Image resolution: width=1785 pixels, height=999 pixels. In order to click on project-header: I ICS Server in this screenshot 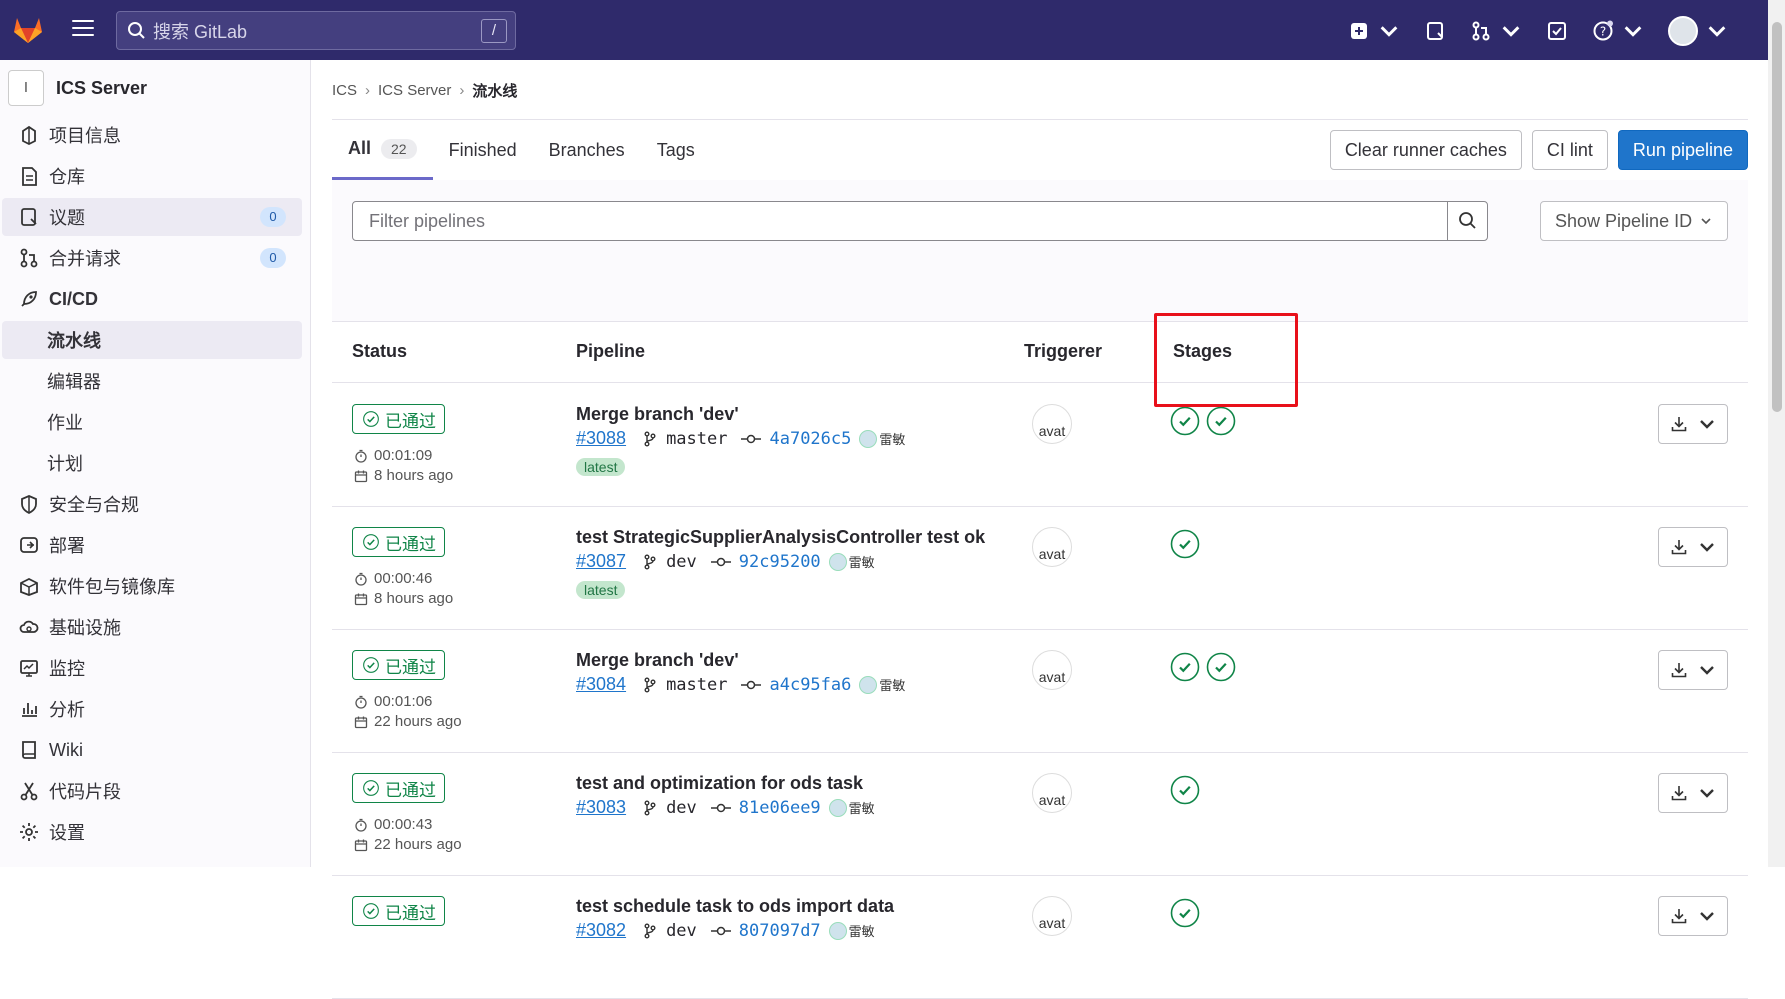, I will do `click(77, 88)`.